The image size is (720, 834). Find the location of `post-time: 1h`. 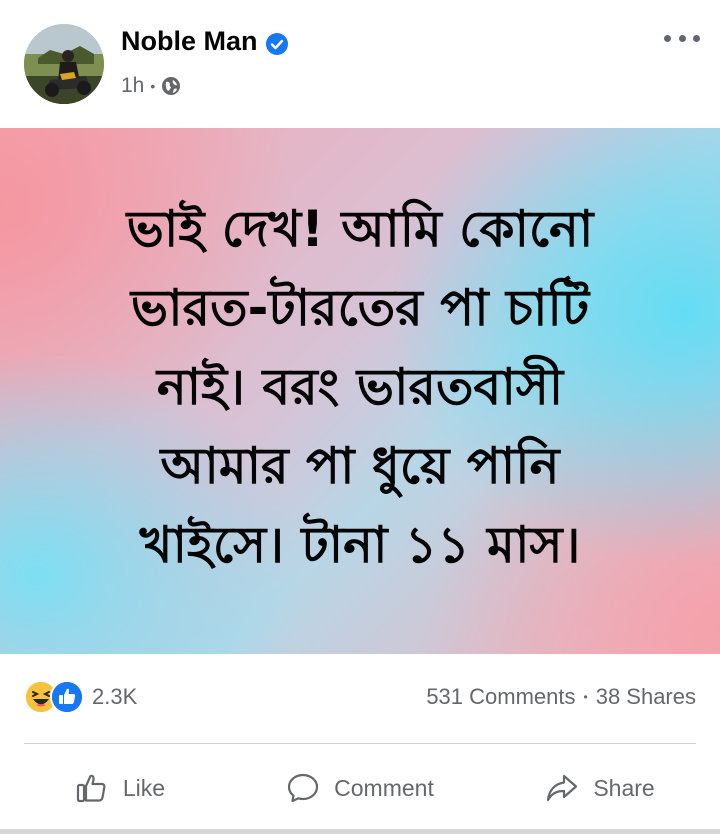

post-time: 1h is located at coordinates (132, 86).